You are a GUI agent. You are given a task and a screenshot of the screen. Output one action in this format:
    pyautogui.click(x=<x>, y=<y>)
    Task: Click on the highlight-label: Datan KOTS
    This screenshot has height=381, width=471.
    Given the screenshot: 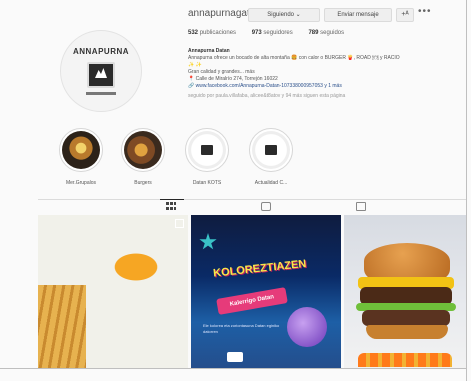 What is the action you would take?
    pyautogui.click(x=207, y=183)
    